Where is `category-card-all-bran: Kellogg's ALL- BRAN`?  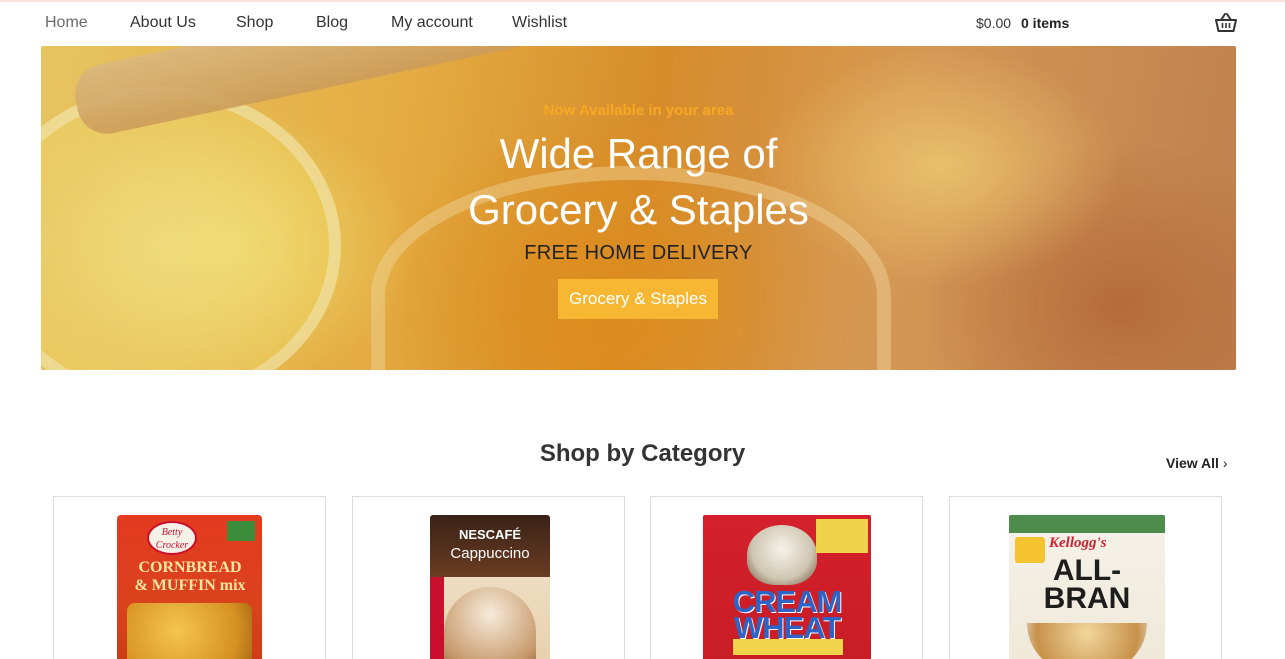 category-card-all-bran: Kellogg's ALL- BRAN is located at coordinates (1085, 577).